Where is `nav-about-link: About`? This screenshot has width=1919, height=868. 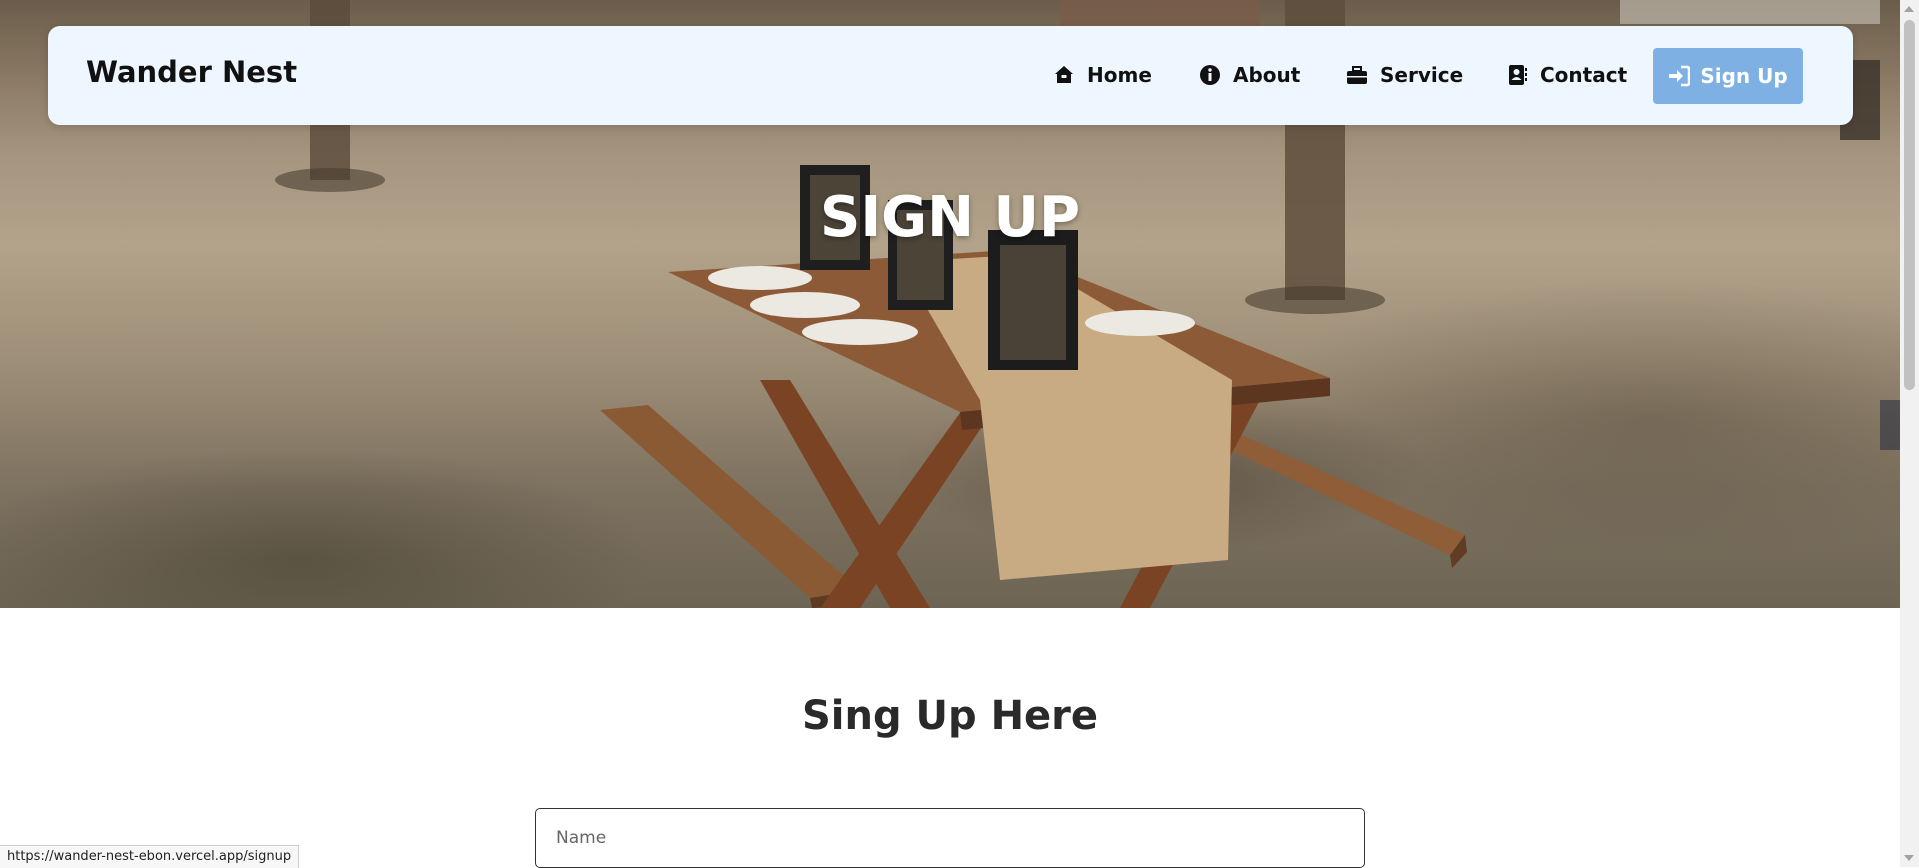
nav-about-link: About is located at coordinates (1249, 75).